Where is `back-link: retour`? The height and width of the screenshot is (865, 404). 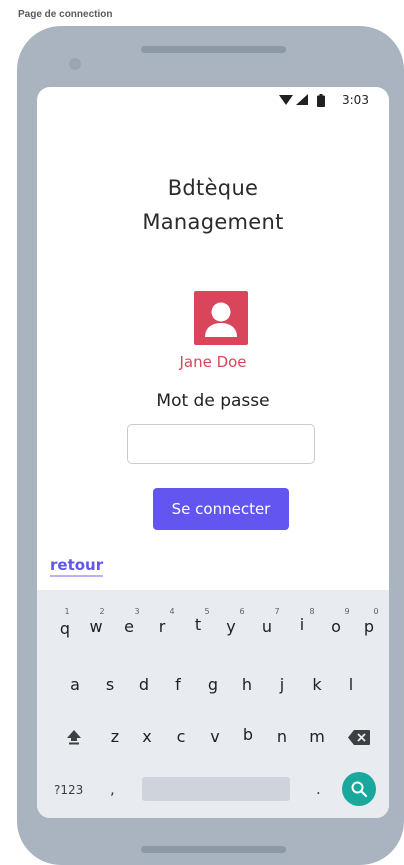
back-link: retour is located at coordinates (77, 566).